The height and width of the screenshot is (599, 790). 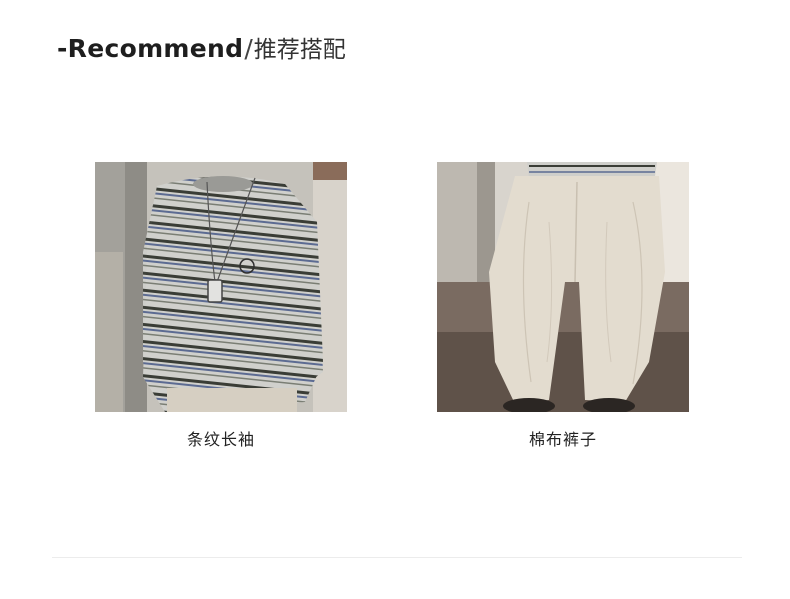 I want to click on section-header: -Recommend / 推荐搭配, so click(x=201, y=51).